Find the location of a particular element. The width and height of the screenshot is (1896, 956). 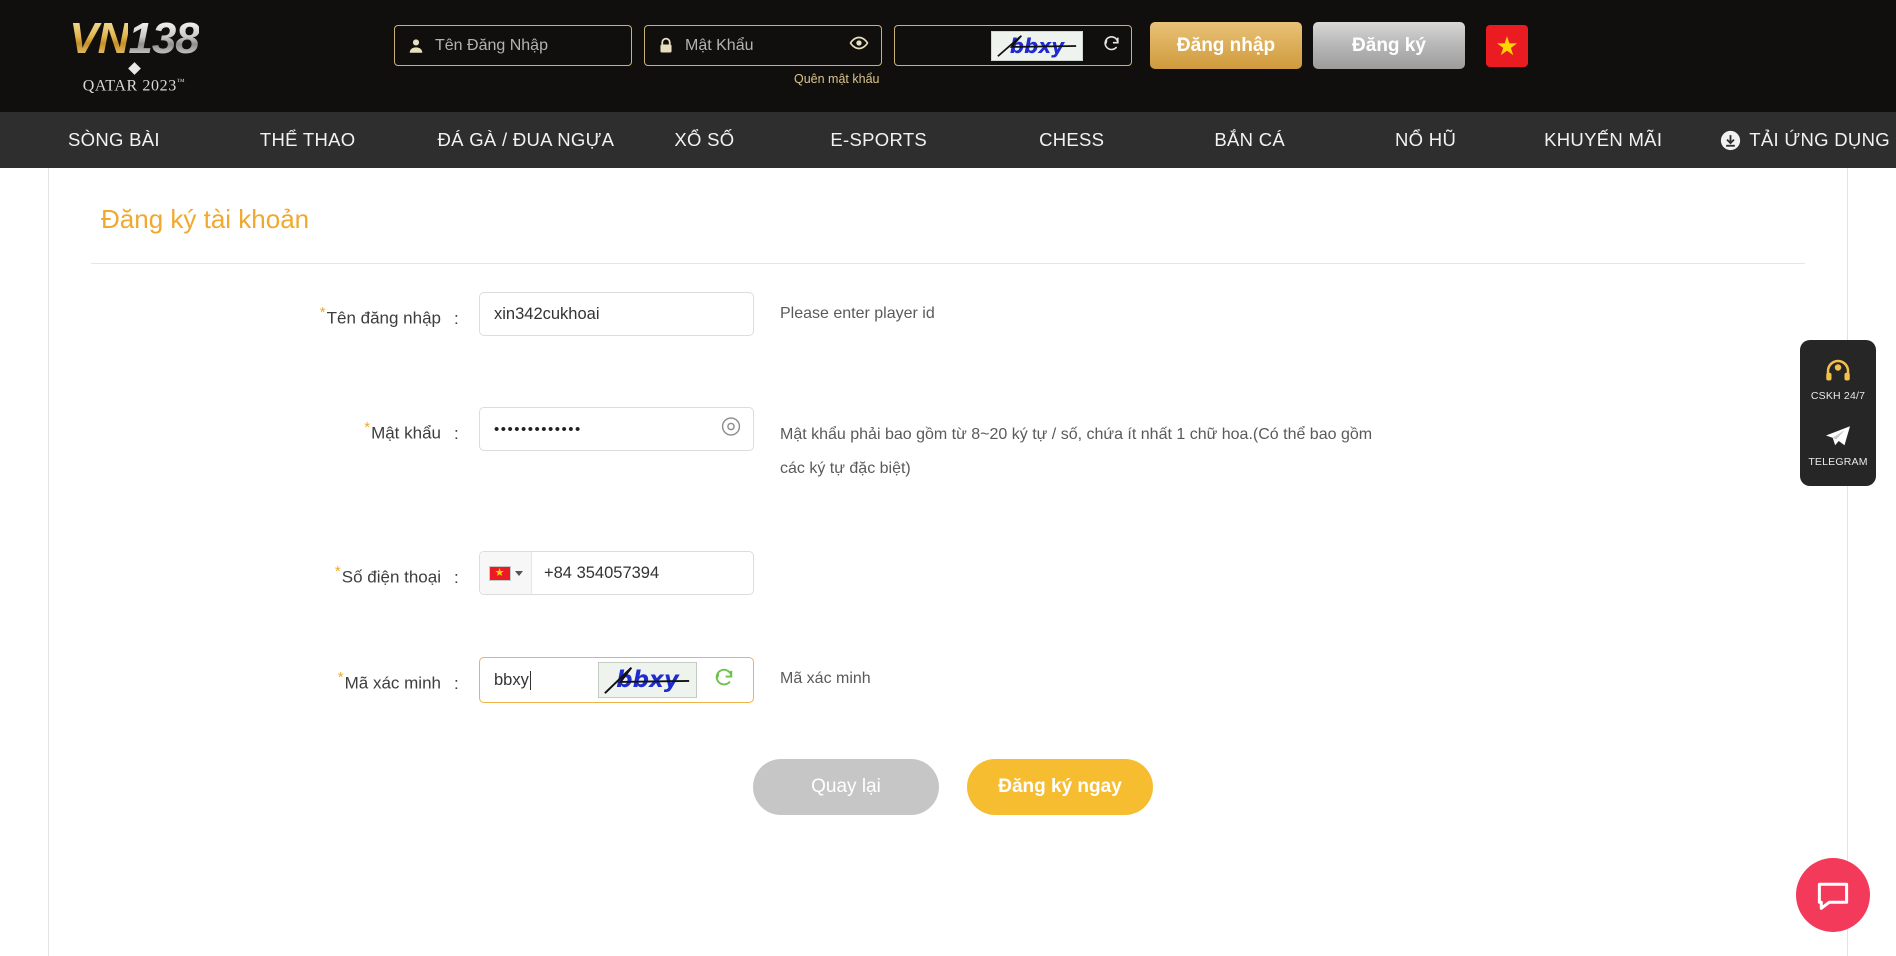

forgot-password-link: Quên mật khẩu is located at coordinates (836, 79).